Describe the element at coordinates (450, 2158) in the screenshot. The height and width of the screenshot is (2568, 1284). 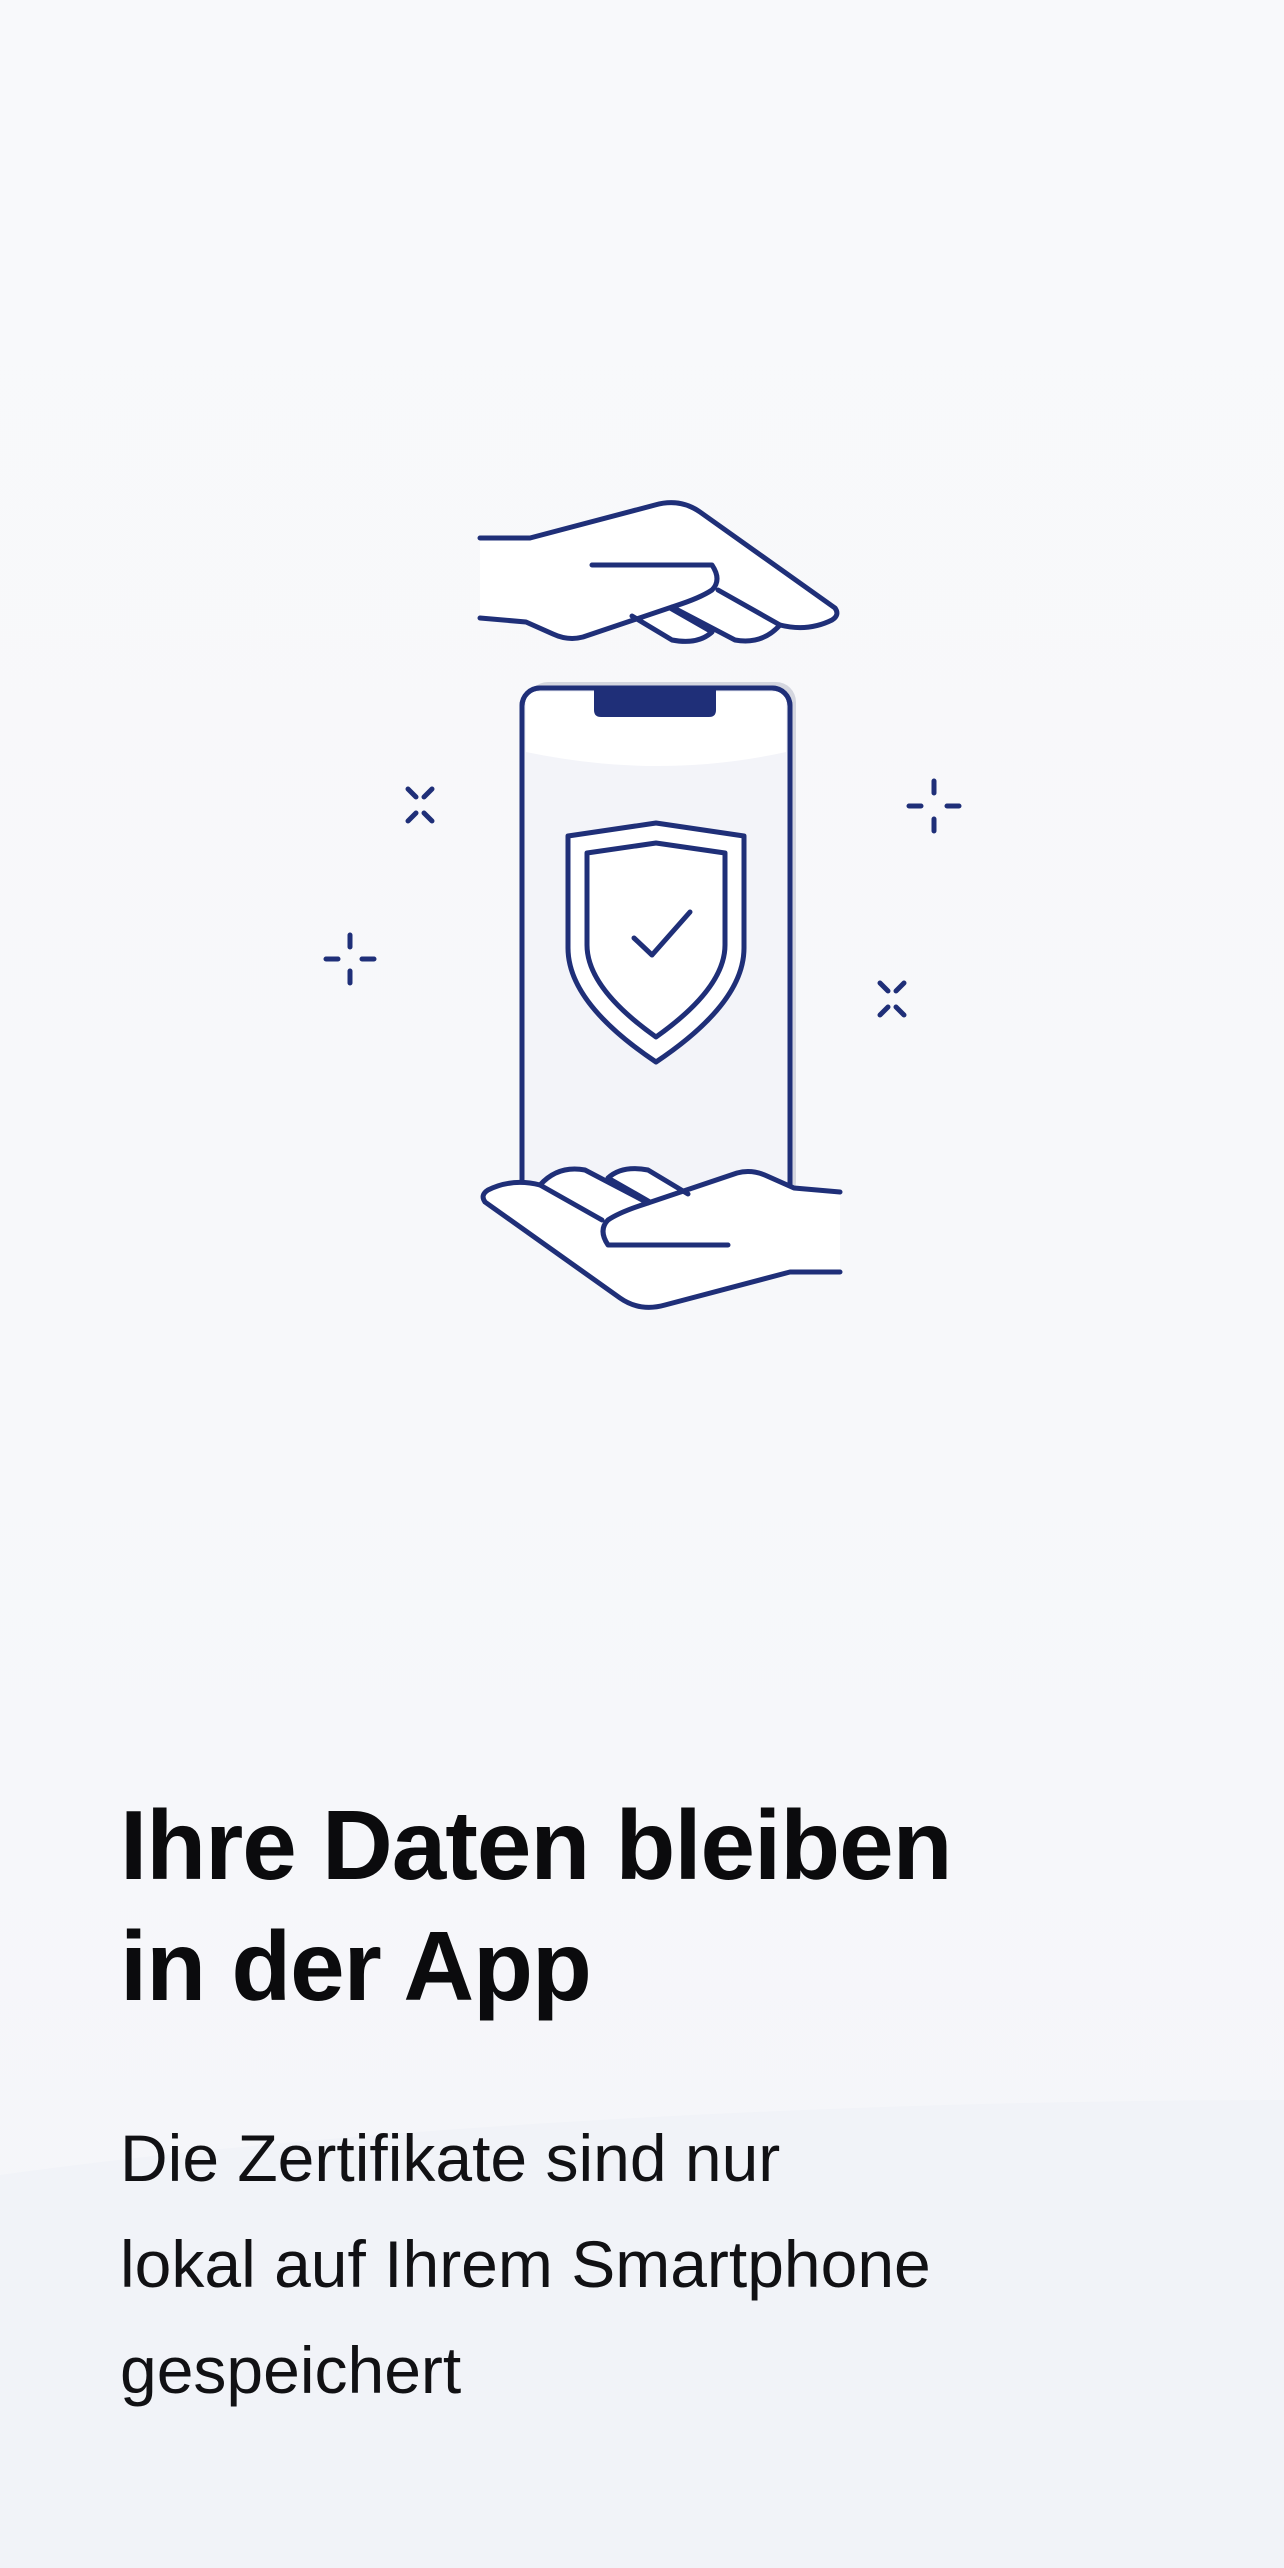
I see `description-line: Die Zertifikate sind nur` at that location.